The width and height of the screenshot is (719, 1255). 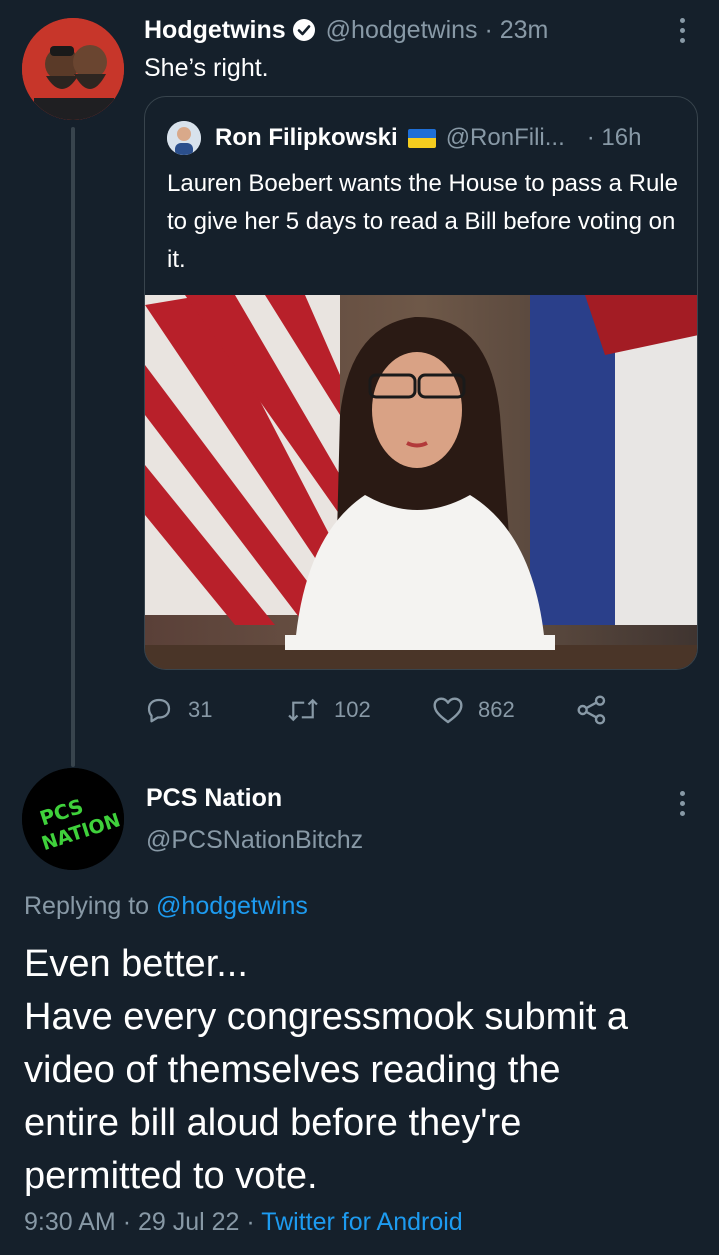 I want to click on reply-text-line: entire bill aloud before they're, so click(x=273, y=1123).